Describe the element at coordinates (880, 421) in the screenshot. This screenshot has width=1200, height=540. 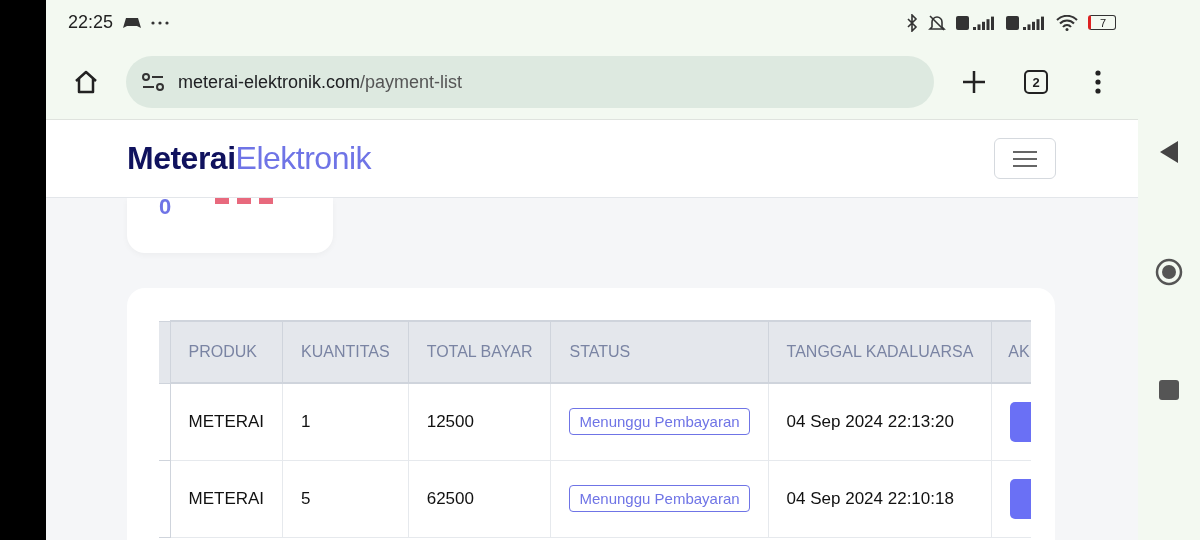
I see `table-cell: 04 Sep 2024 22:13:20` at that location.